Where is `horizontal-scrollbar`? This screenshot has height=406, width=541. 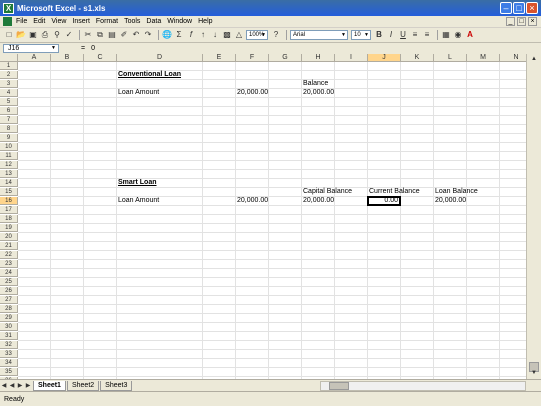
horizontal-scrollbar is located at coordinates (423, 386).